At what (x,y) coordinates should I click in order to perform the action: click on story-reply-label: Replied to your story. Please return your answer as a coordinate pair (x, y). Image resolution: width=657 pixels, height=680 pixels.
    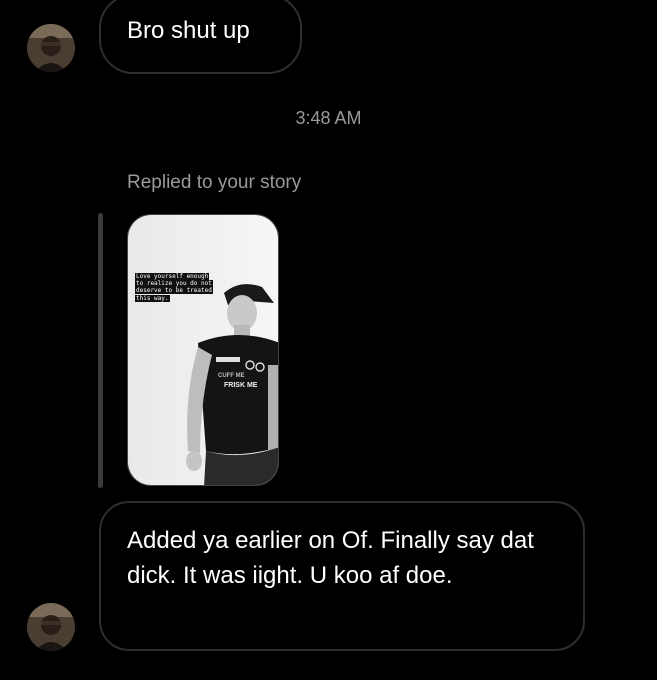
    Looking at the image, I should click on (214, 182).